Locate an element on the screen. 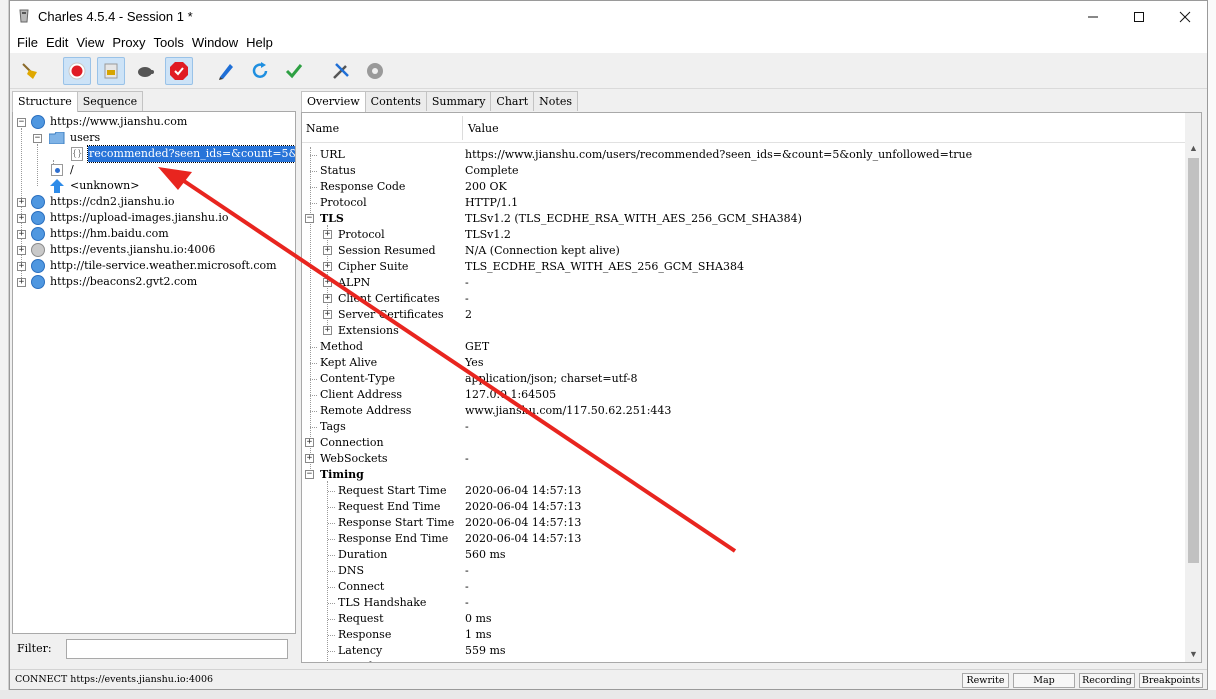 The height and width of the screenshot is (699, 1216). overview-row: Request End Time 2020-06-04 14:57:13 is located at coordinates (743, 507).